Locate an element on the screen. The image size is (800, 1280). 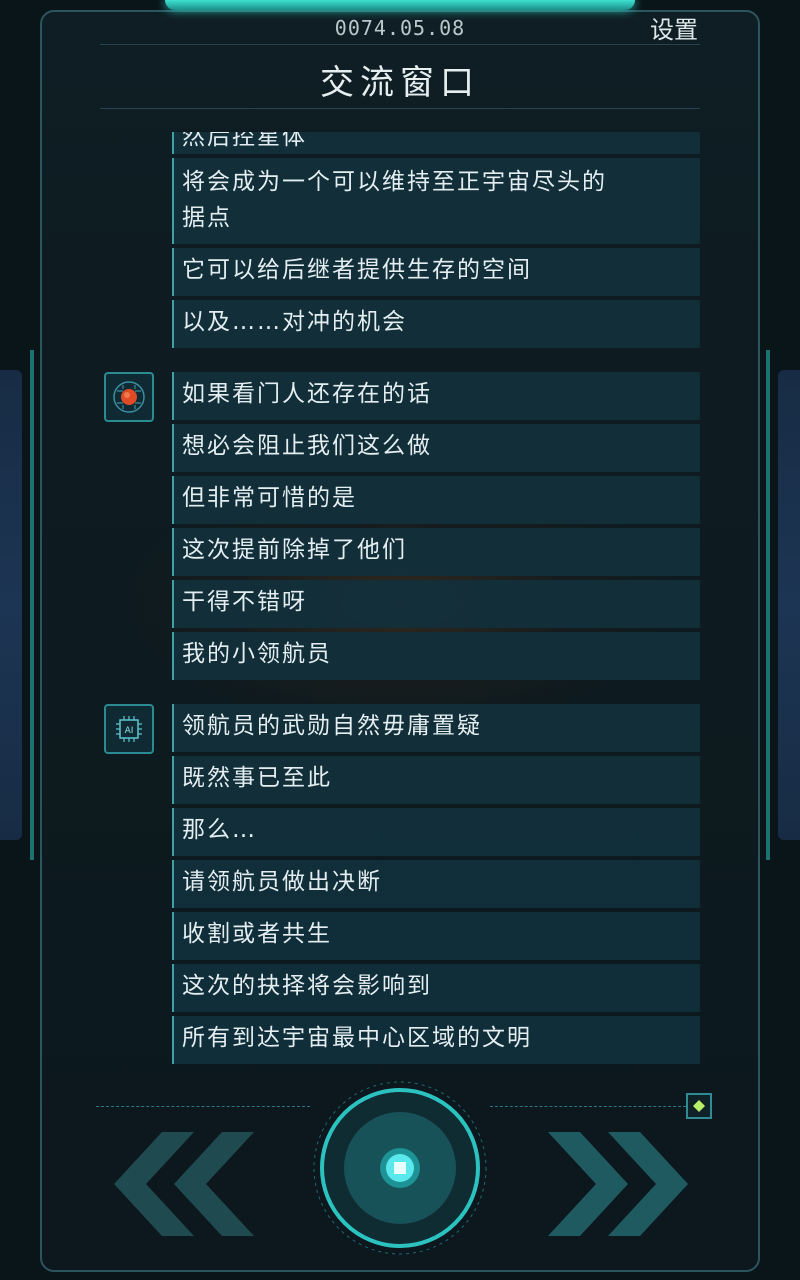
chat-bubble: 干得不错呀 is located at coordinates (436, 604).